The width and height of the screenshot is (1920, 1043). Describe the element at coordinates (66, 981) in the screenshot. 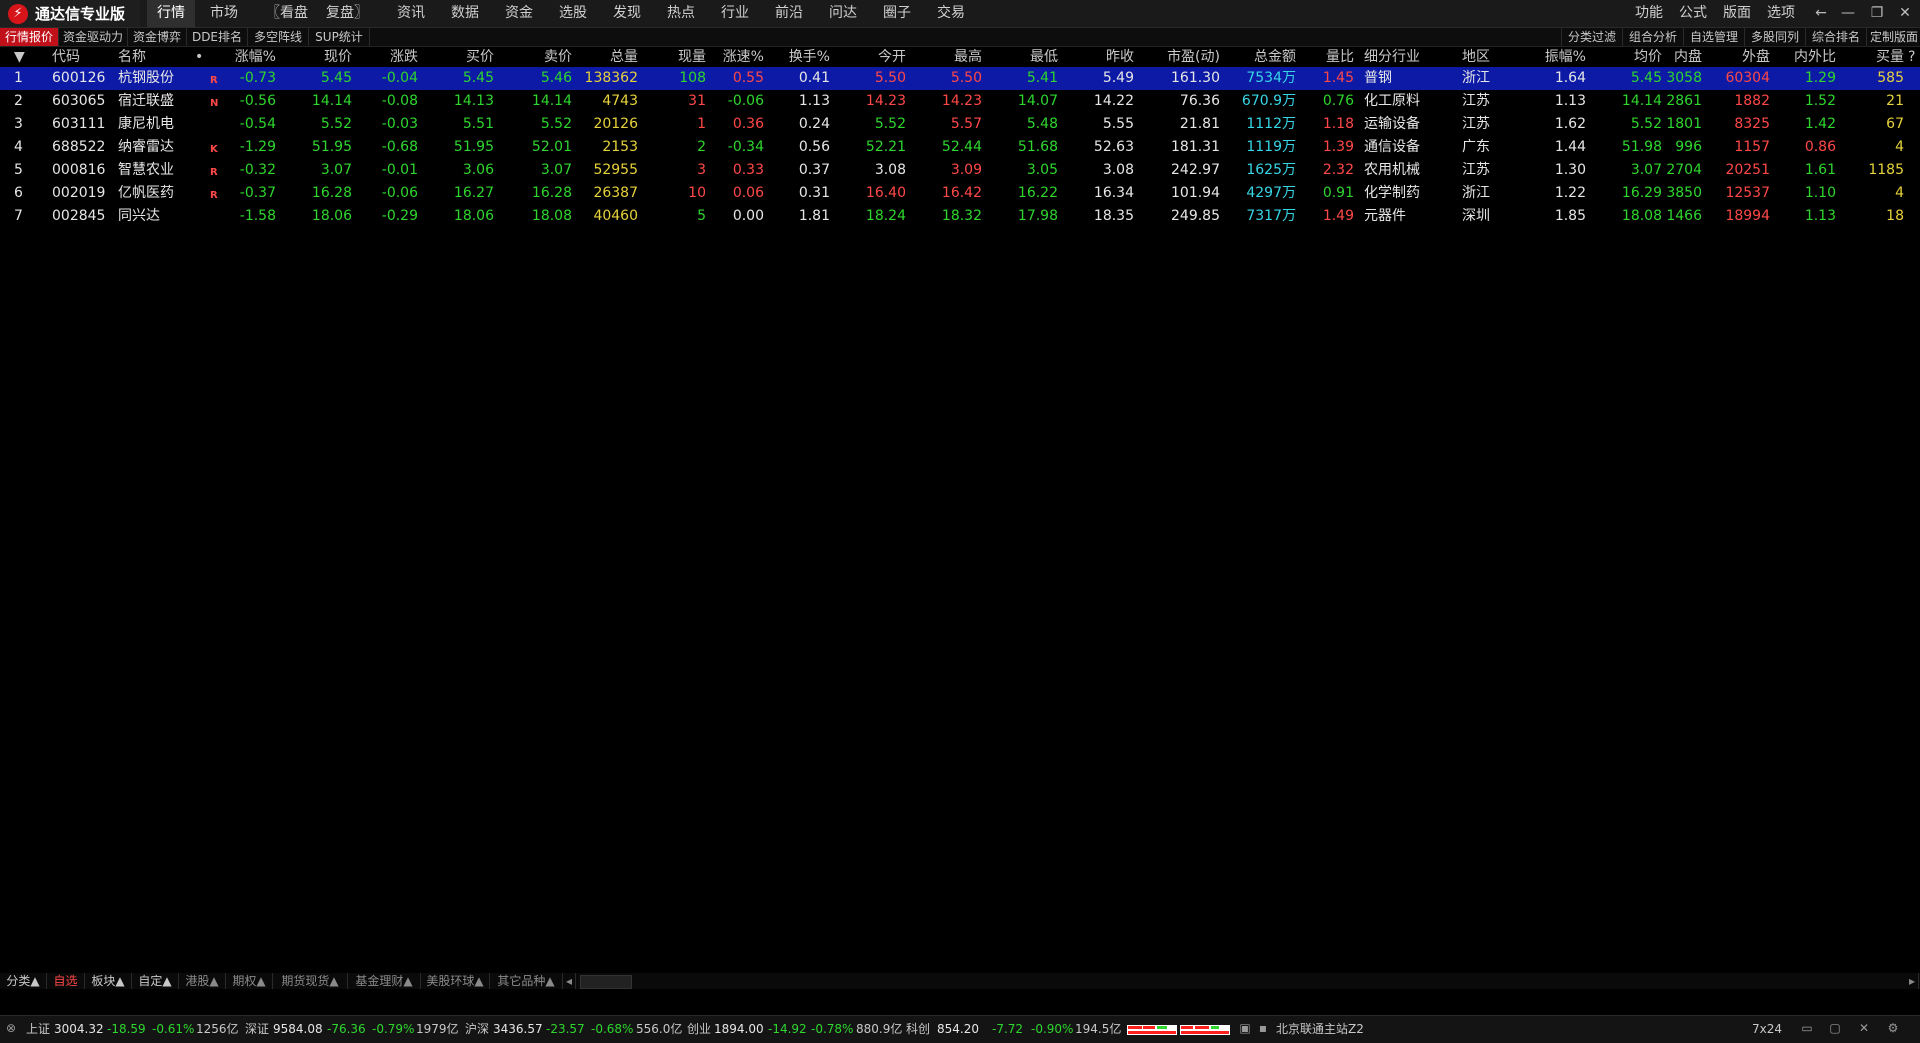

I see `cat-tab-watchlist: 自选` at that location.